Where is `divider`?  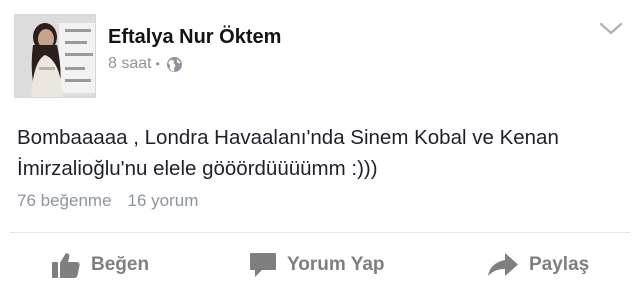 divider is located at coordinates (320, 232).